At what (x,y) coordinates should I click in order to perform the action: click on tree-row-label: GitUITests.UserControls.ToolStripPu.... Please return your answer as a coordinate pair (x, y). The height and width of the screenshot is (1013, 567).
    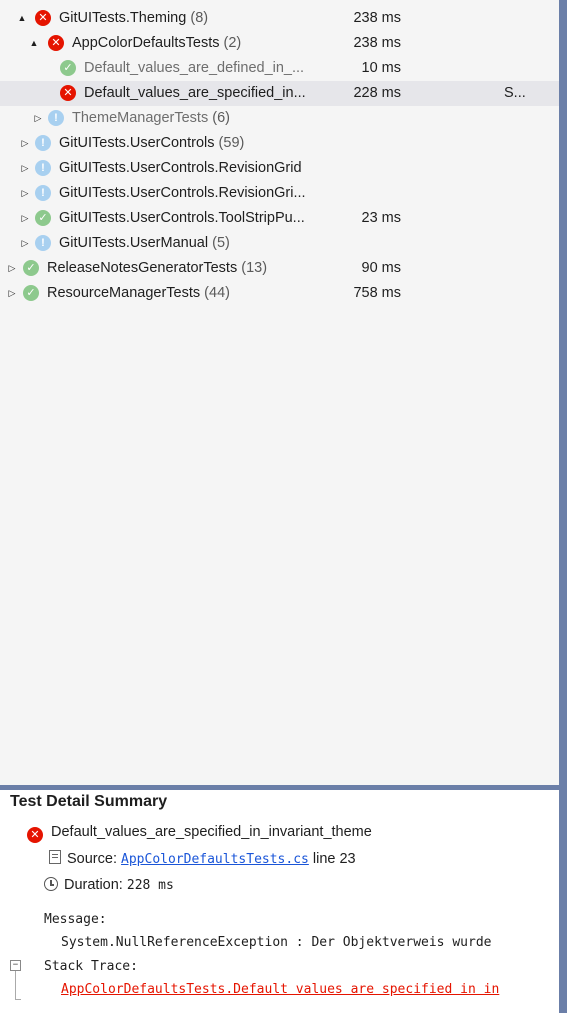
    Looking at the image, I should click on (182, 218).